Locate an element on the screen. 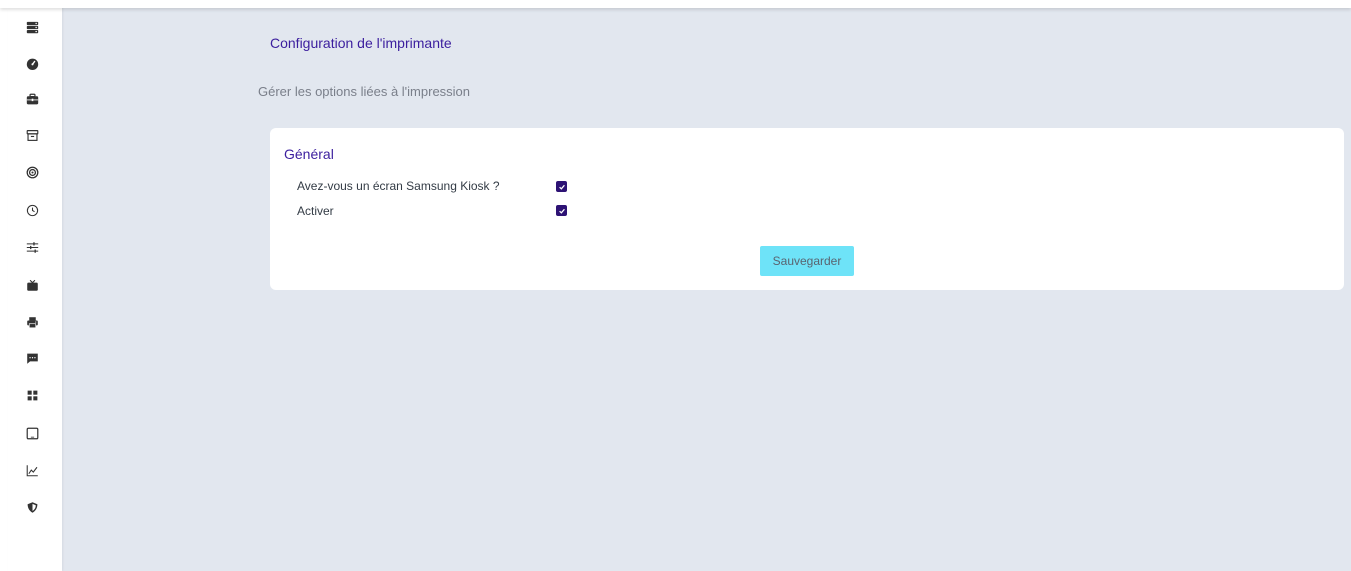 This screenshot has height=571, width=1351. archive-icon is located at coordinates (32, 135).